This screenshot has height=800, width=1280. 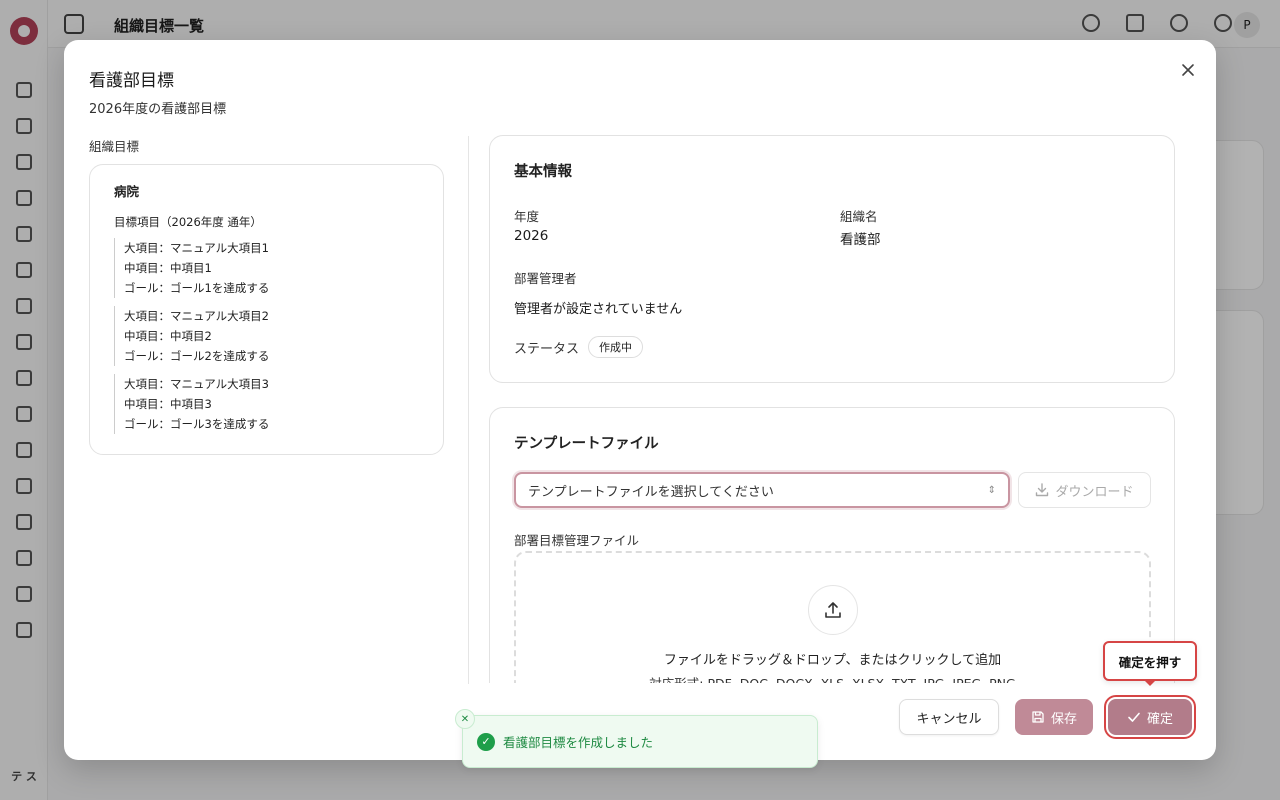 I want to click on org-name-label: 組織名, so click(x=859, y=216).